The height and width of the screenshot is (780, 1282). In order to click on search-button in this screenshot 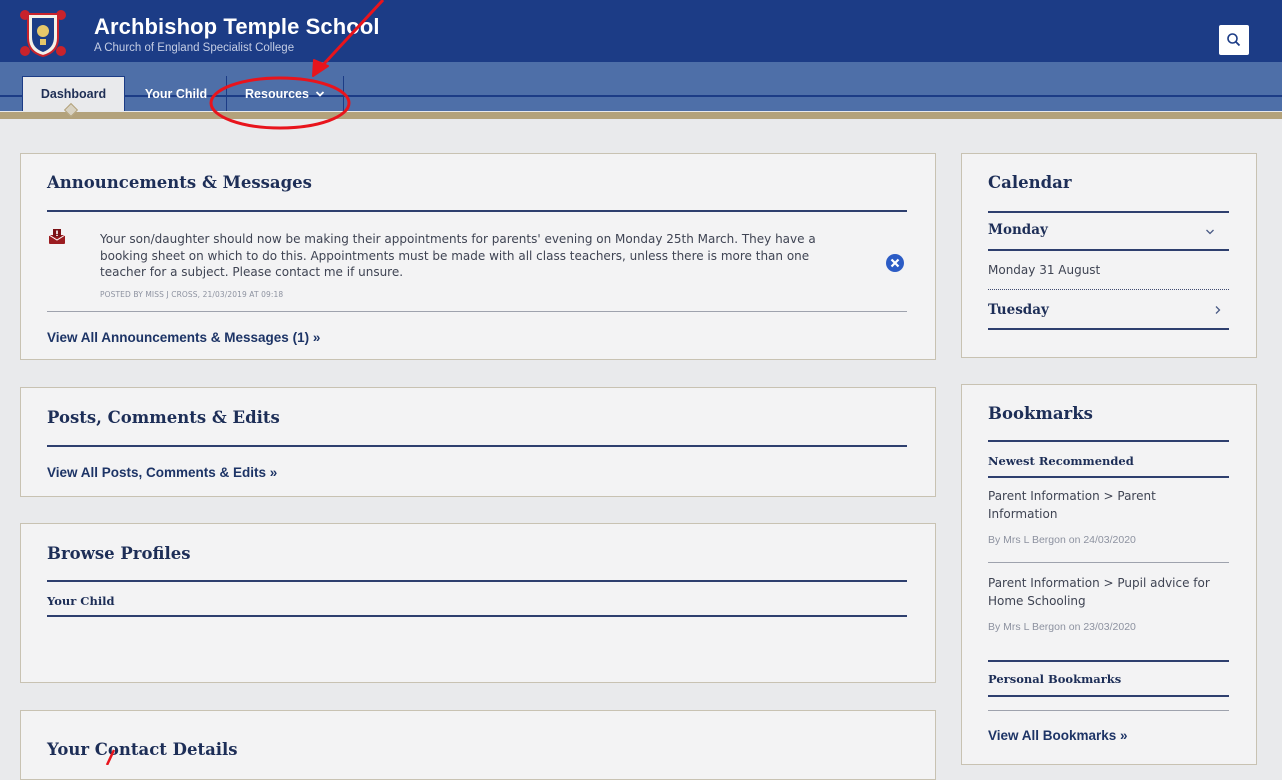, I will do `click(1234, 40)`.